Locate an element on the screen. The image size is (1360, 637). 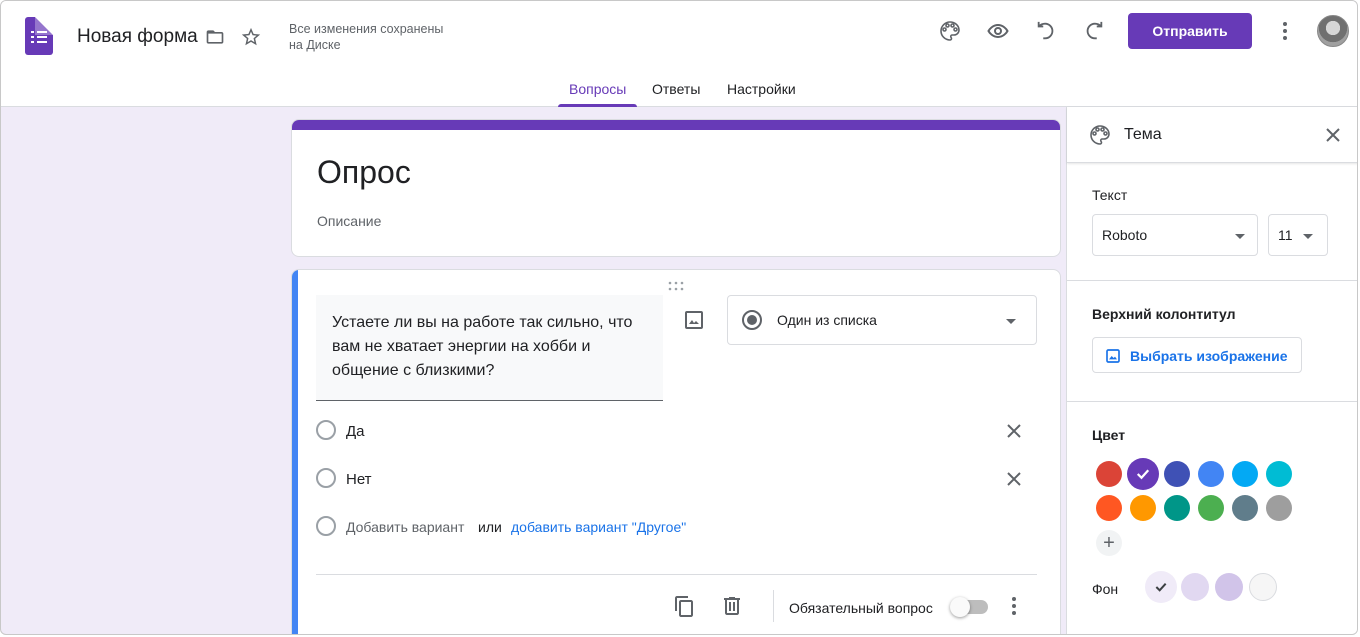
close-icon is located at coordinates (1333, 135).